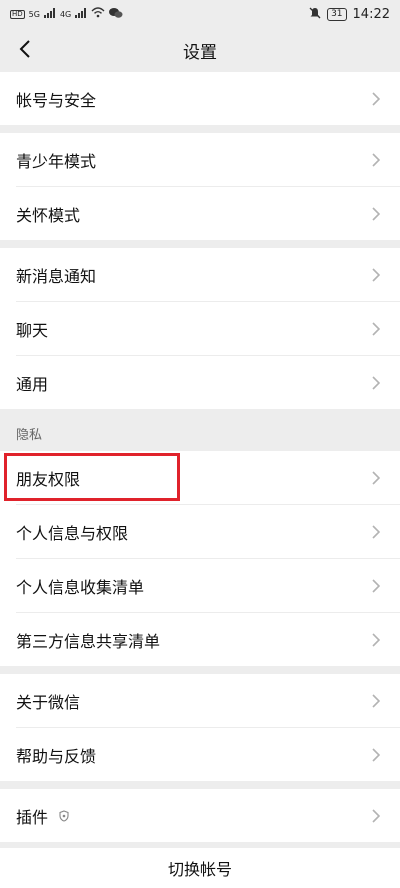 This screenshot has width=400, height=888. Describe the element at coordinates (200, 14) in the screenshot. I see `status-bar: HD 5G 4G 31 14:22` at that location.